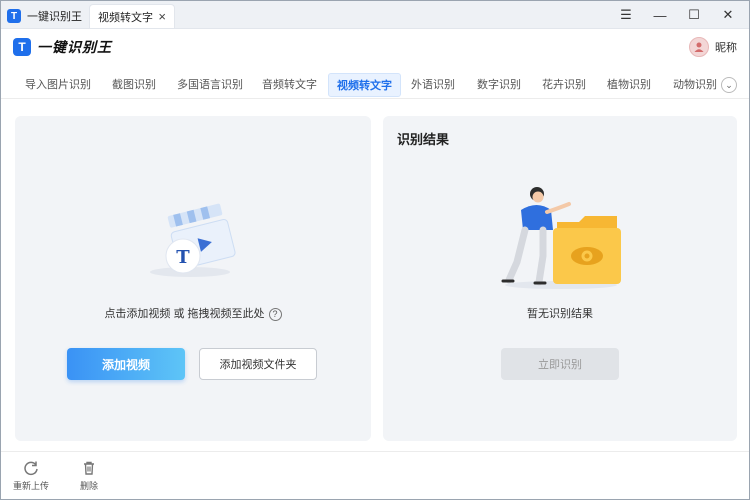 The width and height of the screenshot is (750, 500). What do you see at coordinates (89, 476) in the screenshot?
I see `delete-button: 删除` at bounding box center [89, 476].